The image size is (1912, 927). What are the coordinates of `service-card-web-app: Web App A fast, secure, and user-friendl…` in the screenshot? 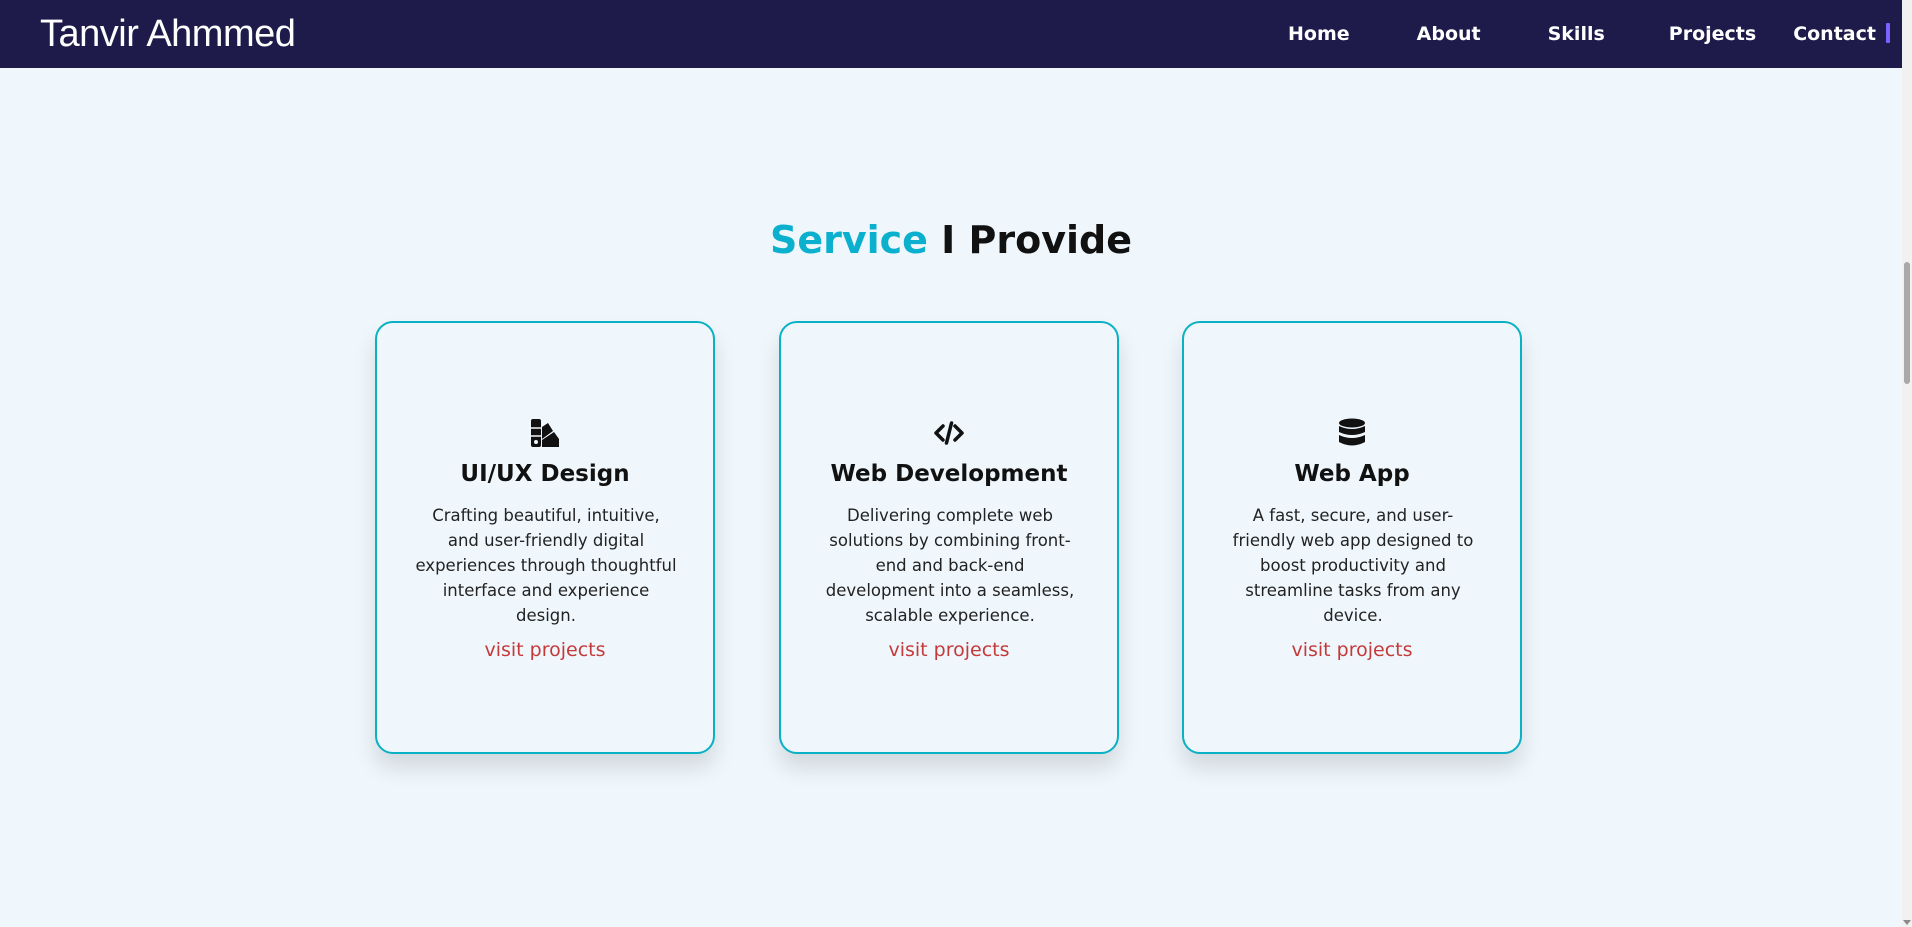 It's located at (1352, 537).